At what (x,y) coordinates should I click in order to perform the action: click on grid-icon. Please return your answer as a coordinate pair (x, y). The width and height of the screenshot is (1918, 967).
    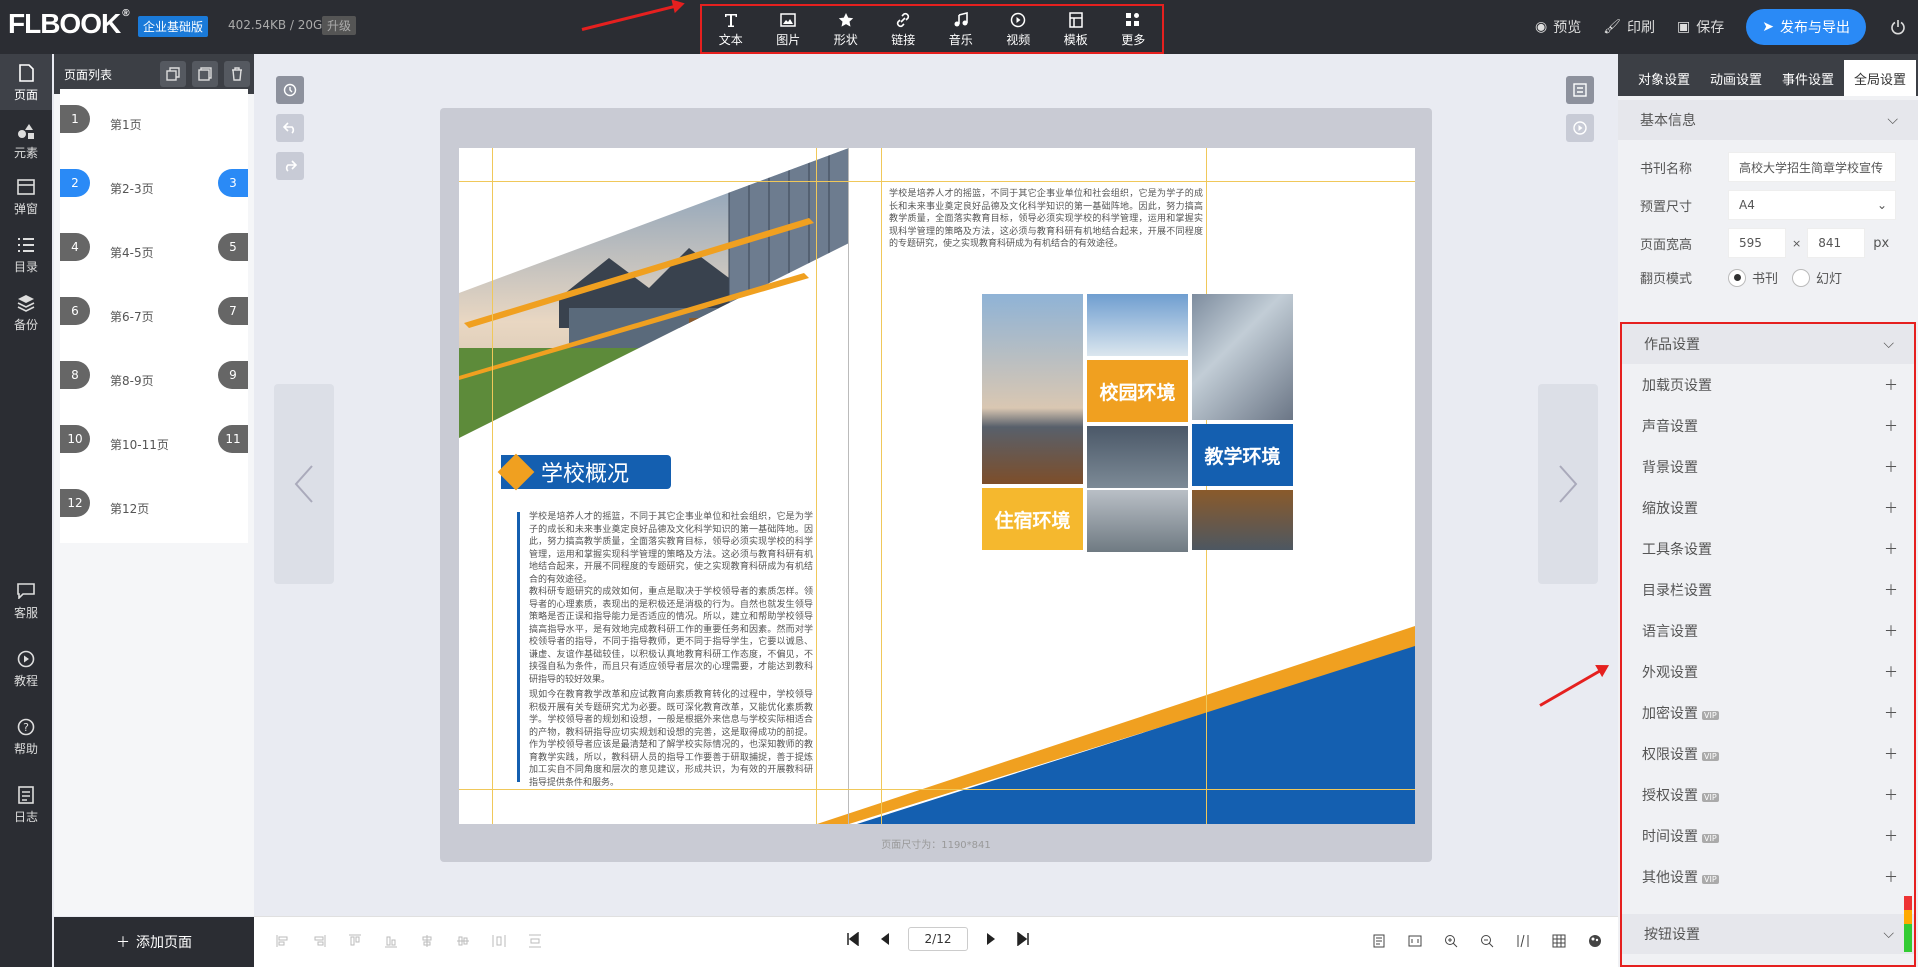
    Looking at the image, I should click on (1559, 941).